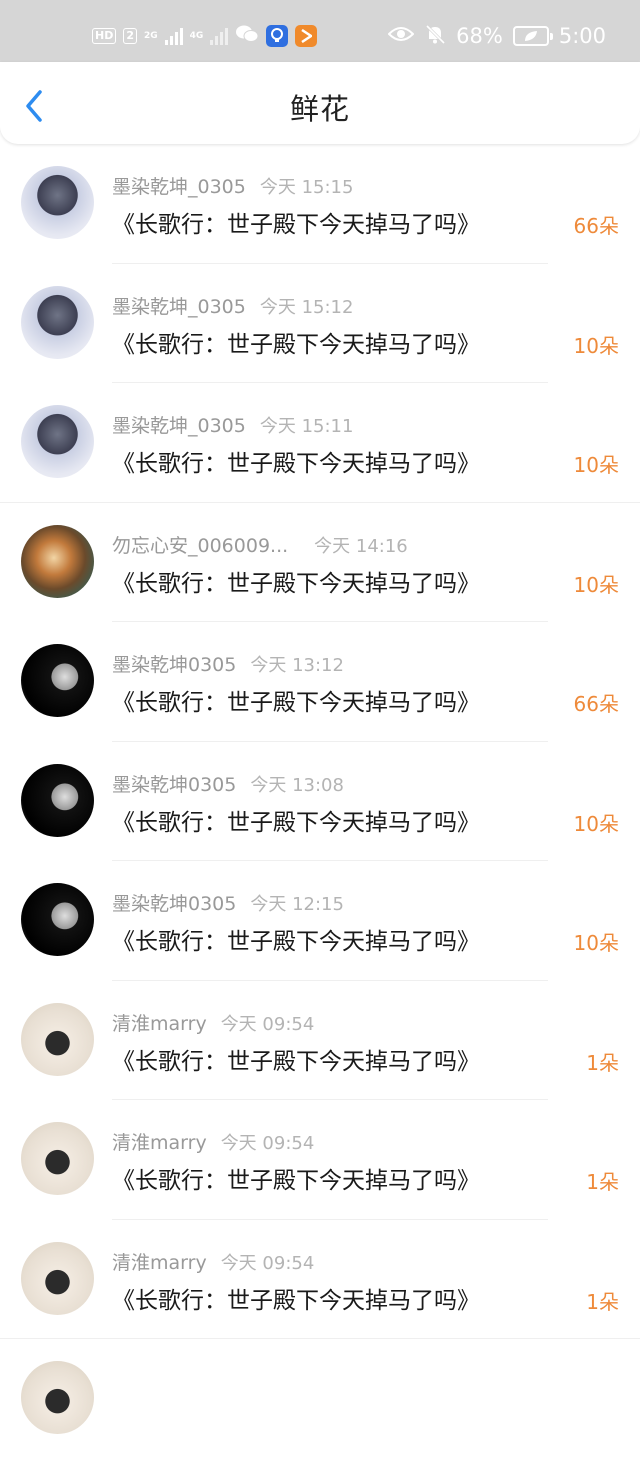 The image size is (640, 1459). What do you see at coordinates (205, 36) in the screenshot?
I see `status-left: HD 2 2G 4G` at bounding box center [205, 36].